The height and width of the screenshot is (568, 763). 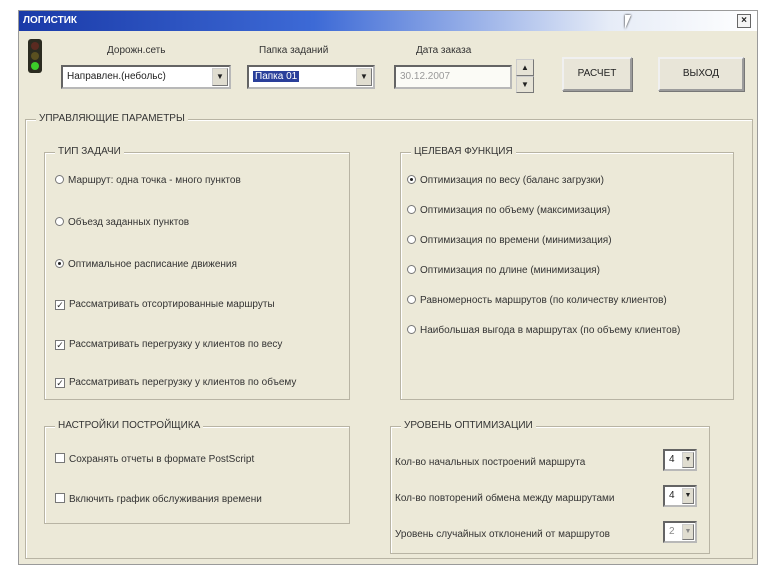 What do you see at coordinates (35, 56) in the screenshot?
I see `traffic-light-icon` at bounding box center [35, 56].